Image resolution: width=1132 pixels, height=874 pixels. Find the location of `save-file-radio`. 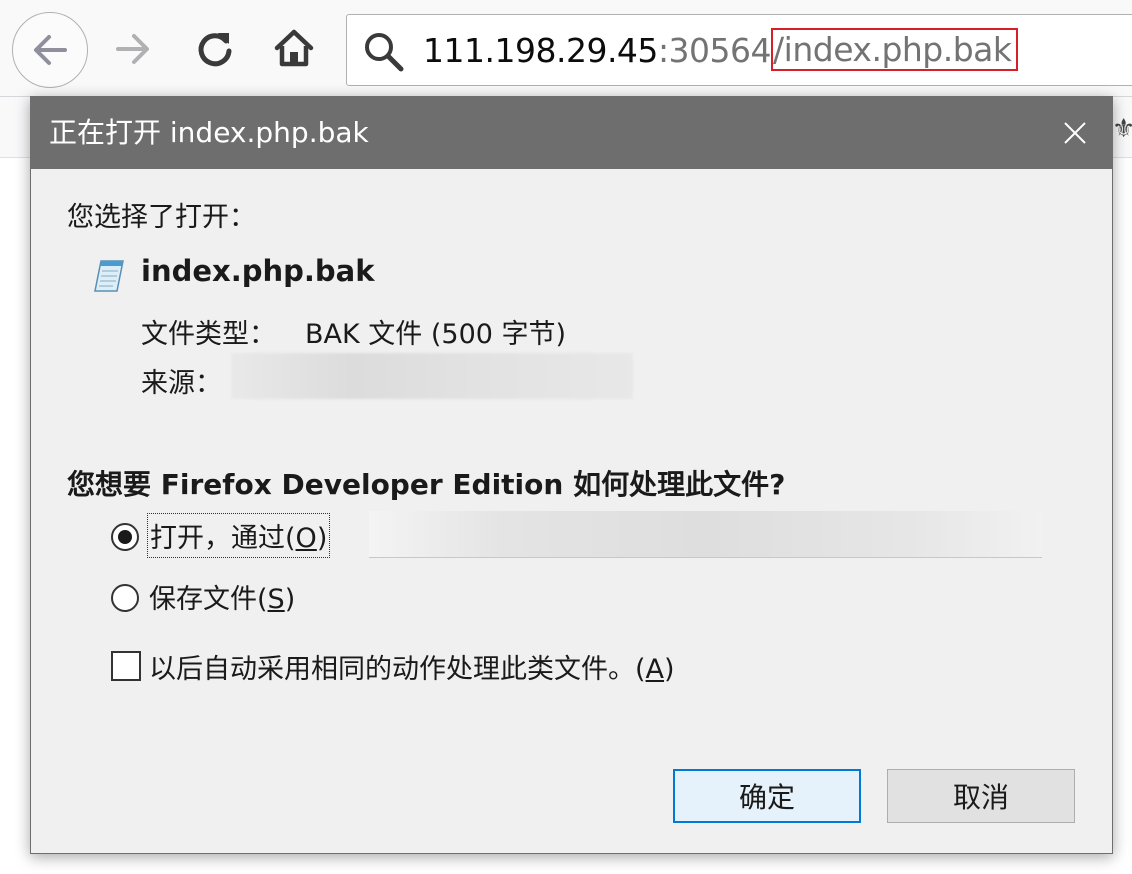

save-file-radio is located at coordinates (125, 598).